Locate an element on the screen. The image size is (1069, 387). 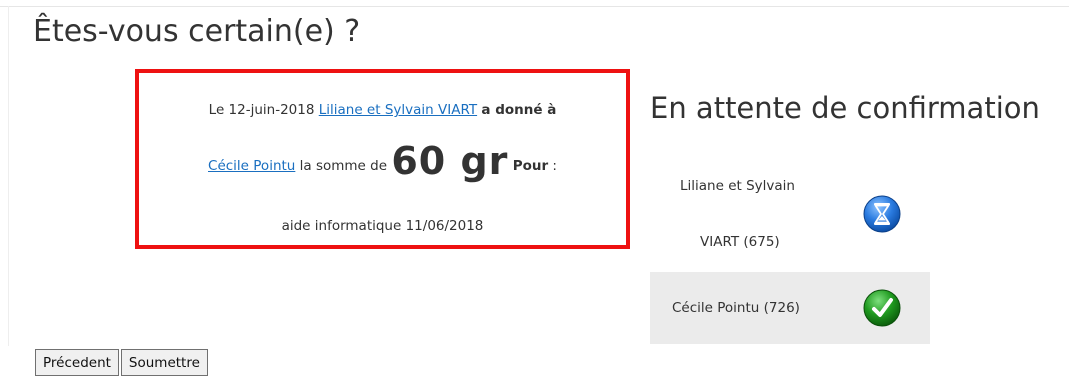
receiver-link: Cécile Pointu is located at coordinates (251, 166).